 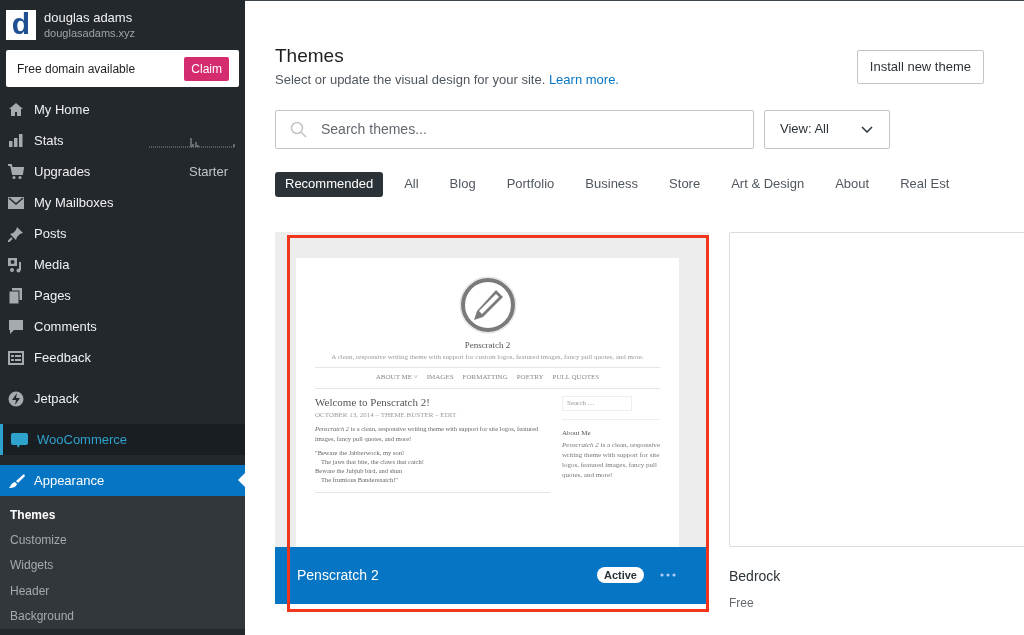 I want to click on submenu-item: Header, so click(x=122, y=591).